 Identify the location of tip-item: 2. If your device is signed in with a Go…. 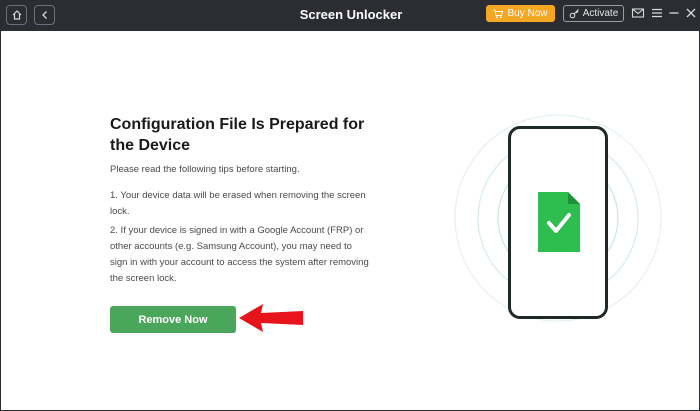
(239, 254).